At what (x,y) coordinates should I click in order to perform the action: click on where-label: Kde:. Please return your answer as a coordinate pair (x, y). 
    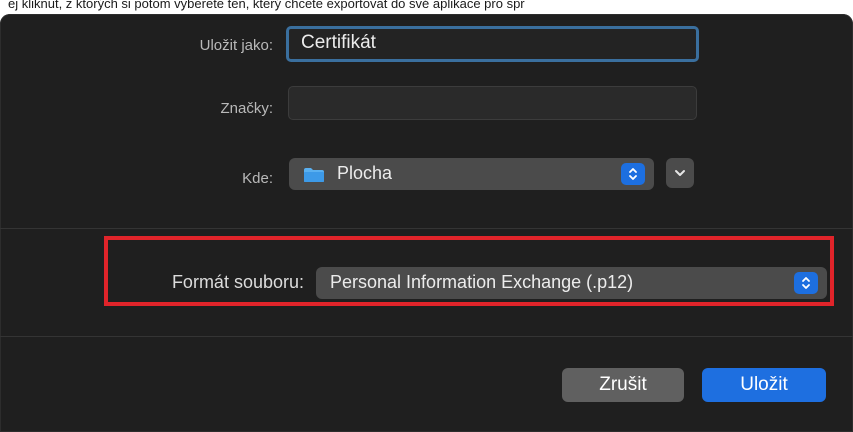
    Looking at the image, I should click on (257, 178).